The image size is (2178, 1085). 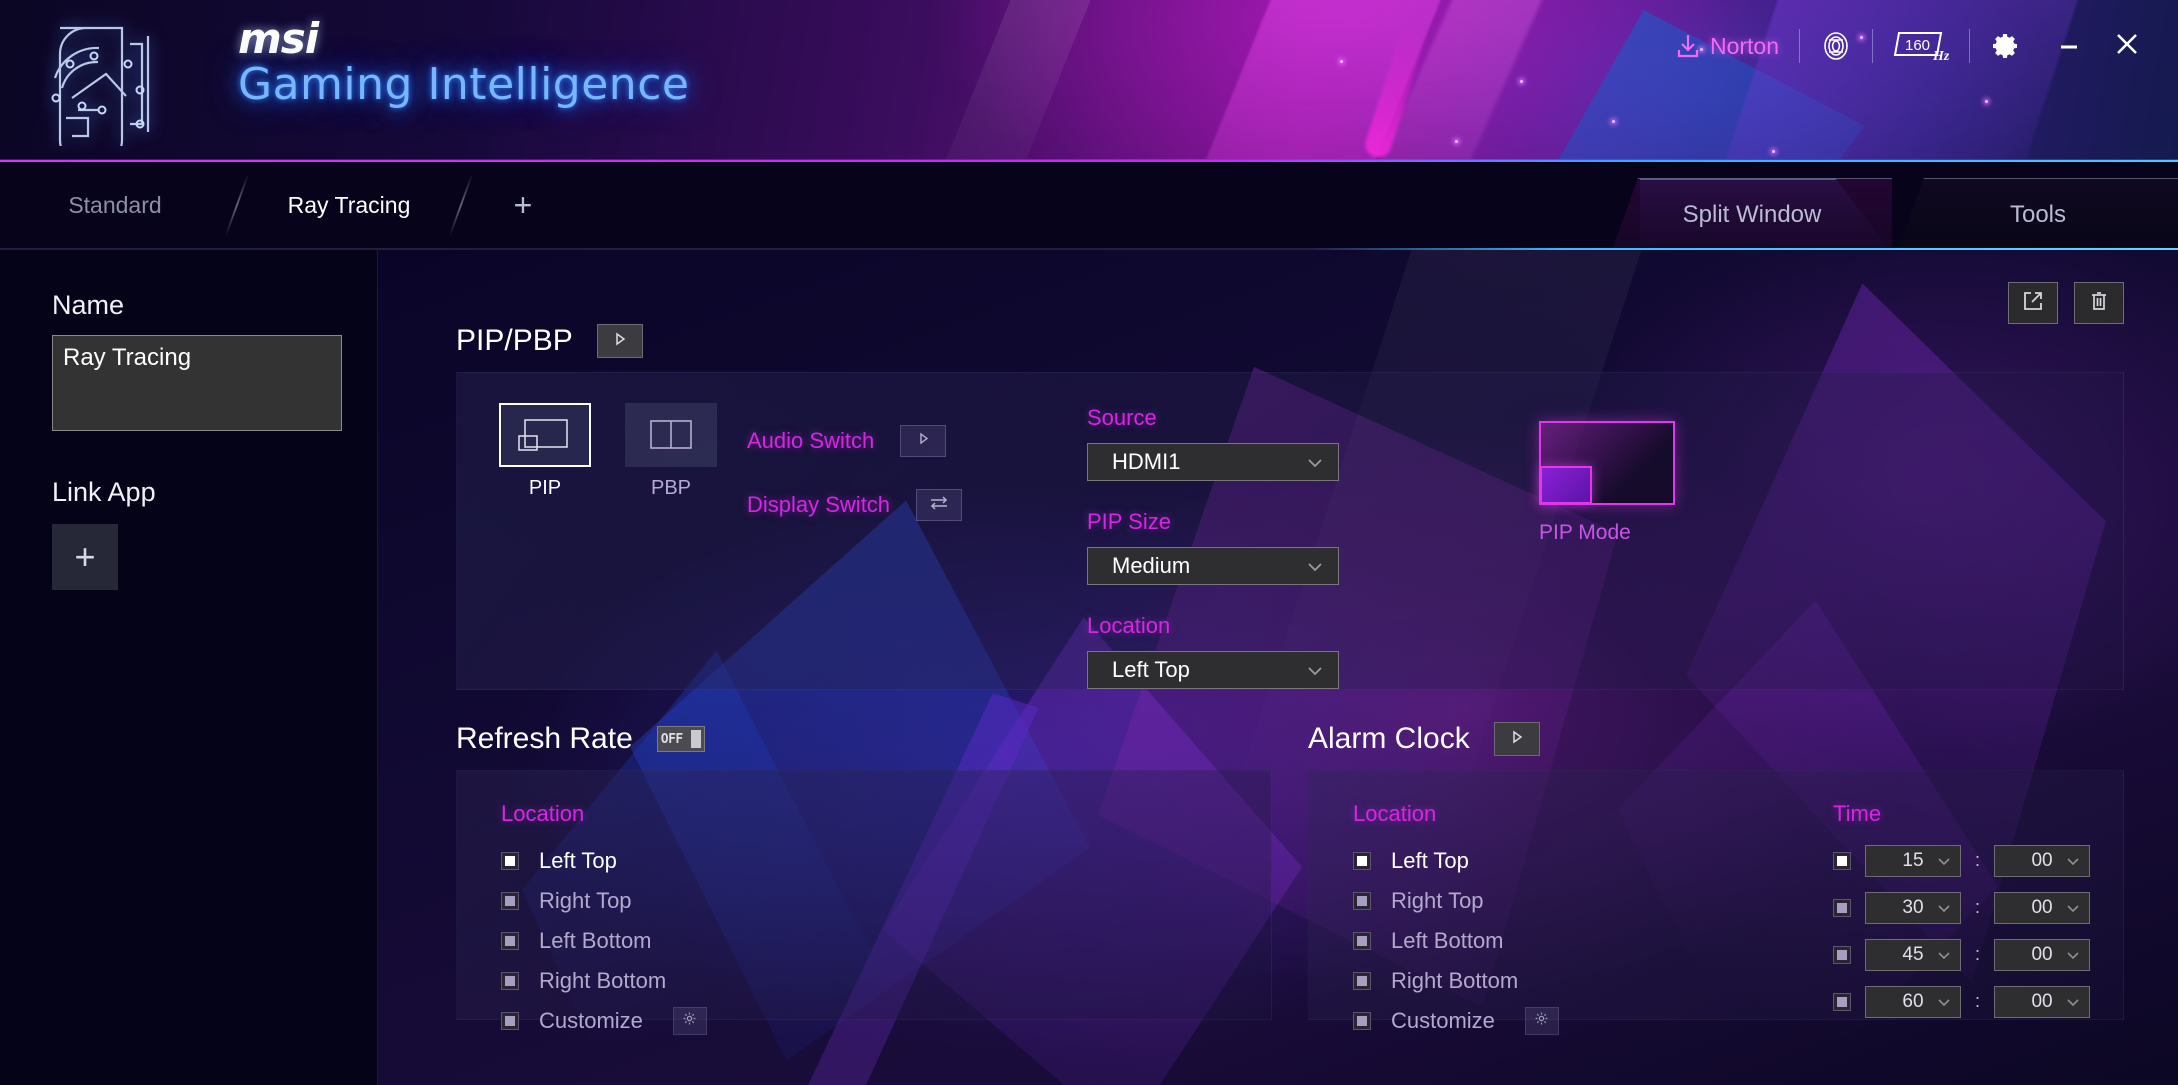 What do you see at coordinates (1341, 61) in the screenshot?
I see `sparkle` at bounding box center [1341, 61].